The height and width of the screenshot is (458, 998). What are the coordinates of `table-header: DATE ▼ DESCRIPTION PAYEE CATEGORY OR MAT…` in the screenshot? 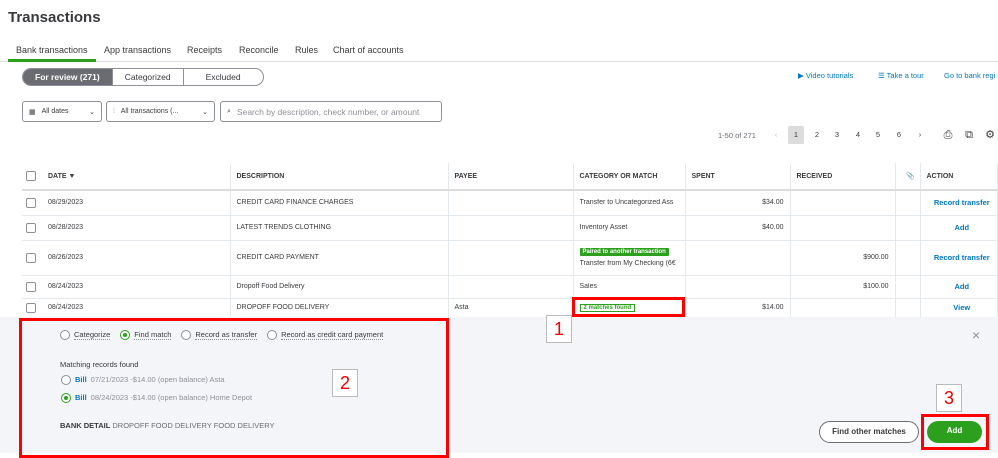 It's located at (510, 177).